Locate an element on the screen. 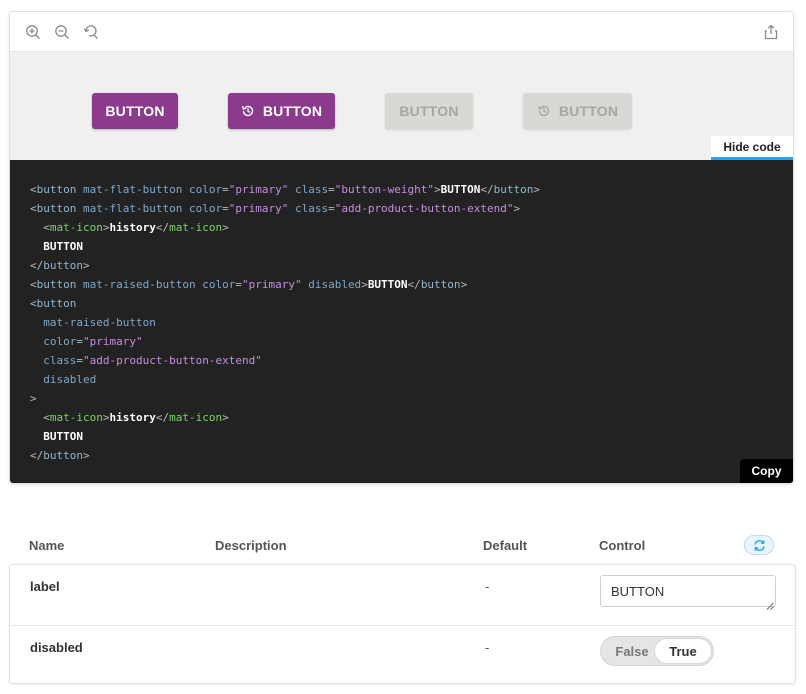  code-line: > is located at coordinates (33, 398).